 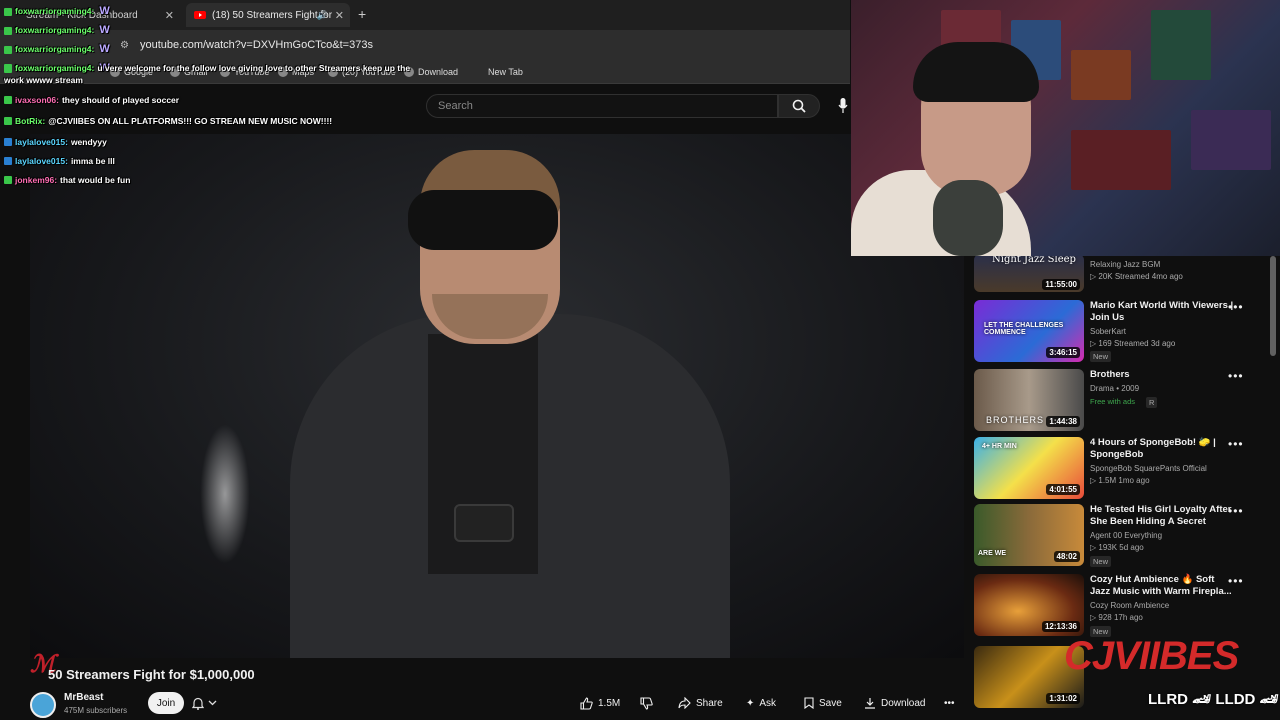 I want to click on bookmark-label: Download, so click(x=438, y=72).